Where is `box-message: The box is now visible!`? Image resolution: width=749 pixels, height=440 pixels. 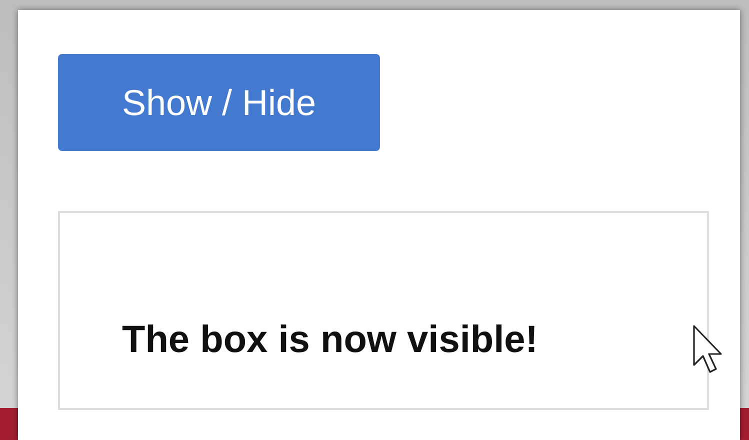 box-message: The box is now visible! is located at coordinates (330, 340).